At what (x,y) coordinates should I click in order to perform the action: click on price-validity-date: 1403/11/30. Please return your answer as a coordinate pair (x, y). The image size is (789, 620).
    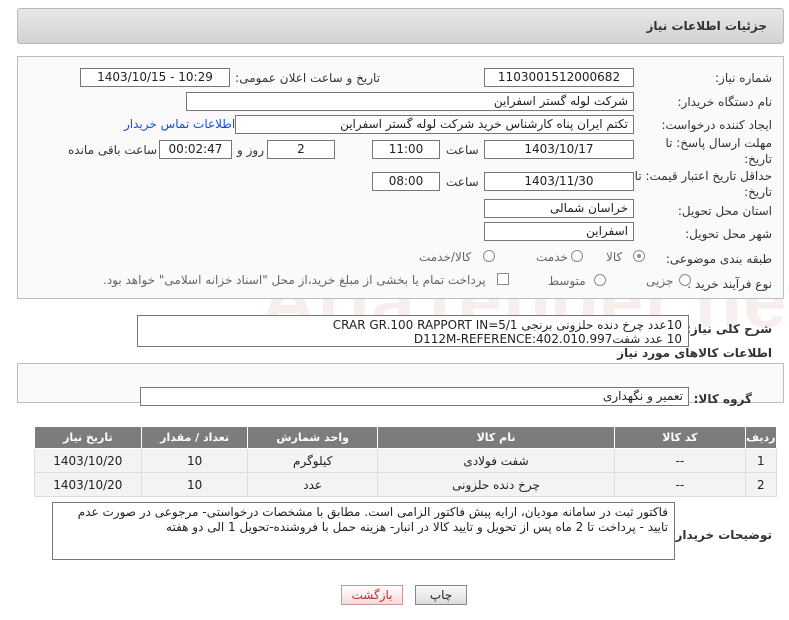
    Looking at the image, I should click on (559, 181).